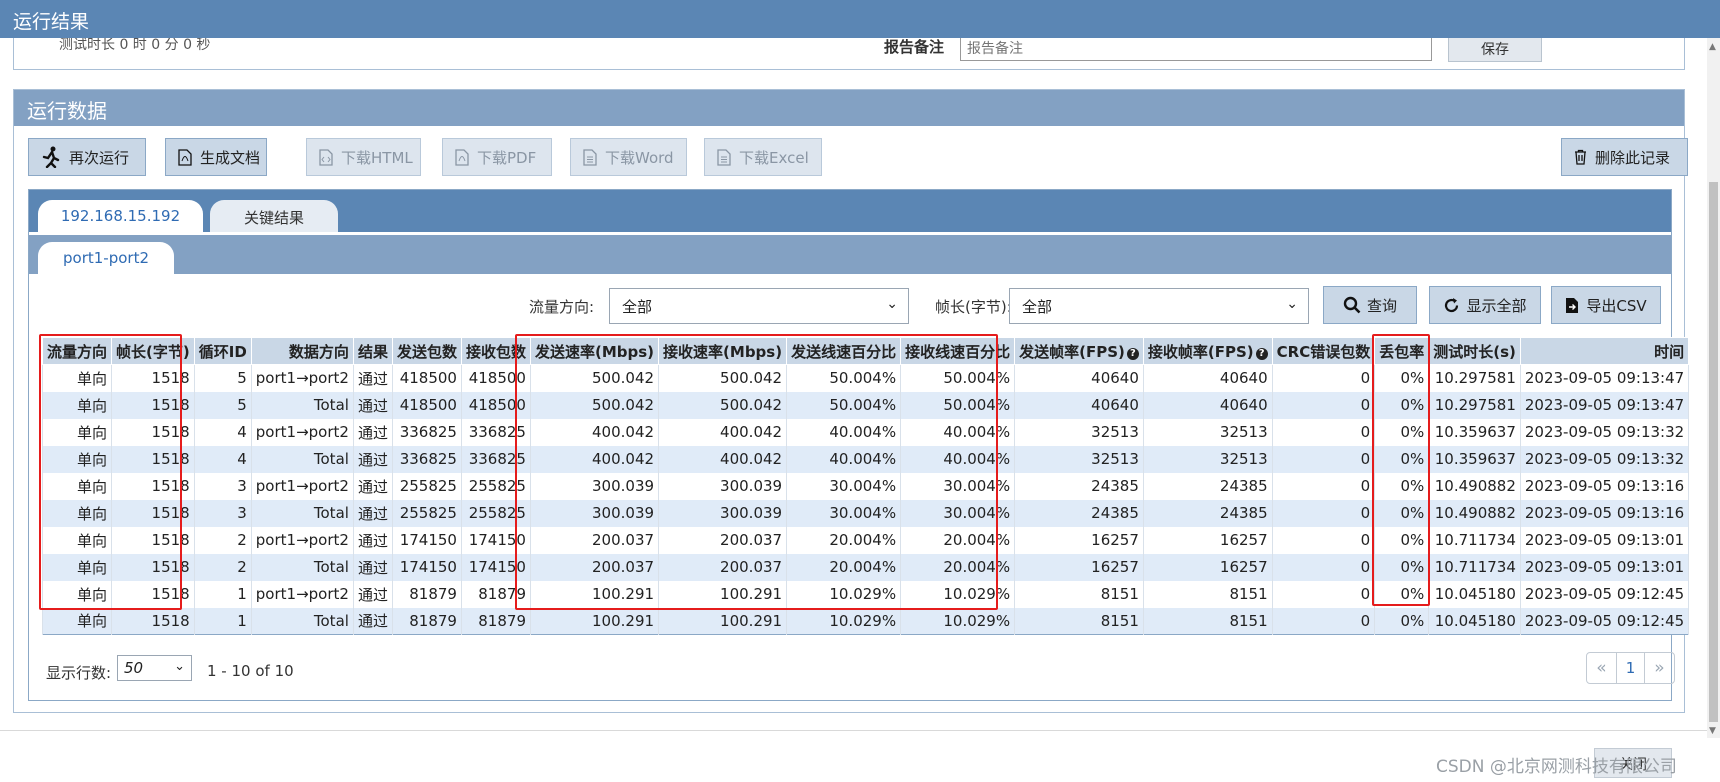 Image resolution: width=1720 pixels, height=782 pixels. What do you see at coordinates (958, 351) in the screenshot?
I see `col-header-rx-linerate: 接收线速百分比` at bounding box center [958, 351].